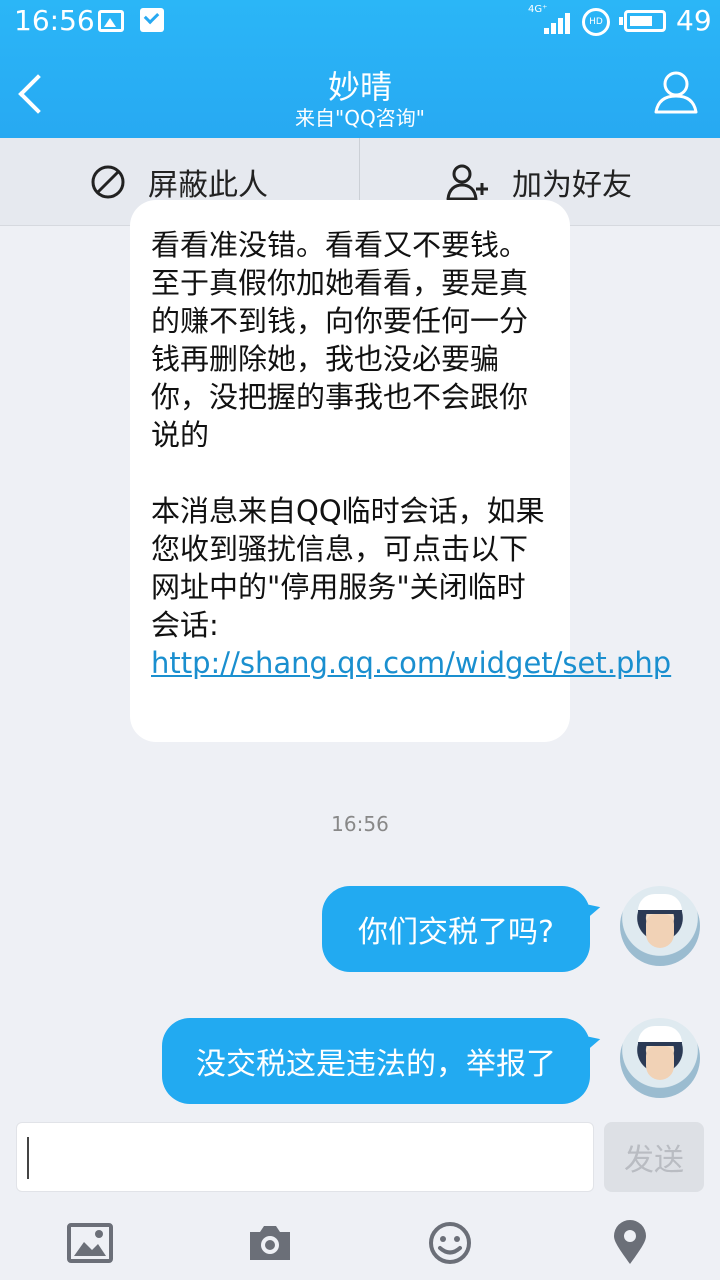 The height and width of the screenshot is (1280, 720). Describe the element at coordinates (360, 118) in the screenshot. I see `chat-subtitle: 来自"QQ咨询"` at that location.